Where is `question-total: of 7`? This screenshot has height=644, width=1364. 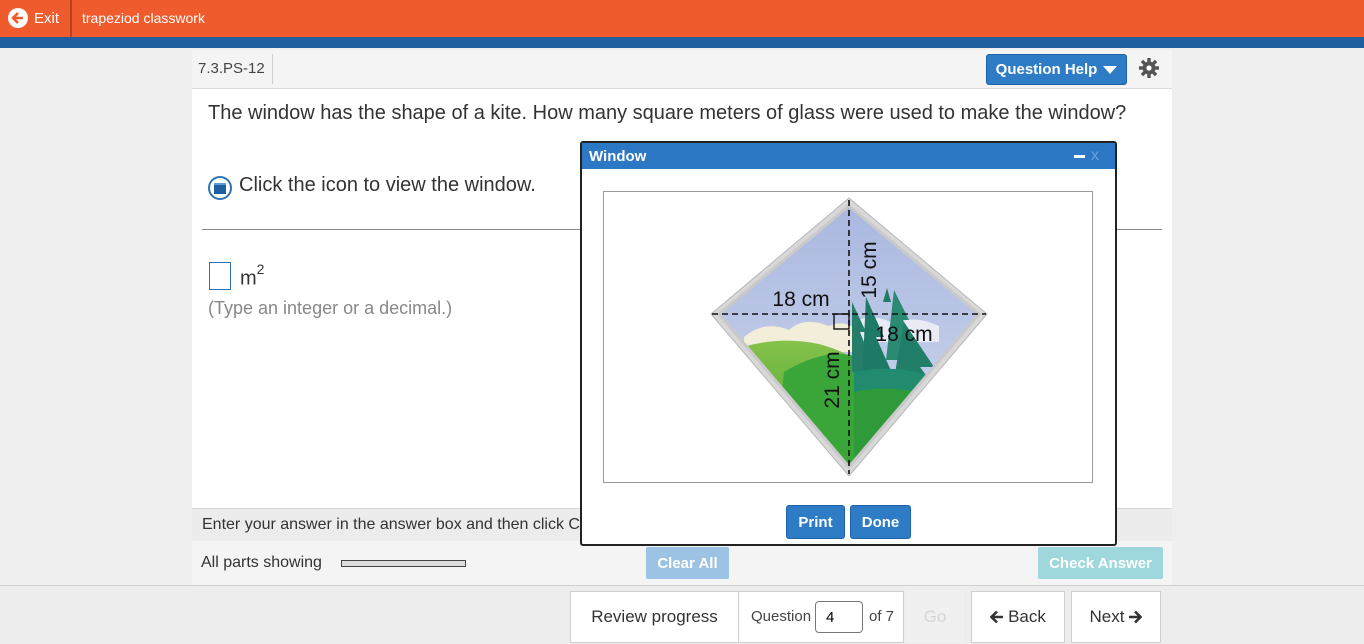 question-total: of 7 is located at coordinates (882, 616).